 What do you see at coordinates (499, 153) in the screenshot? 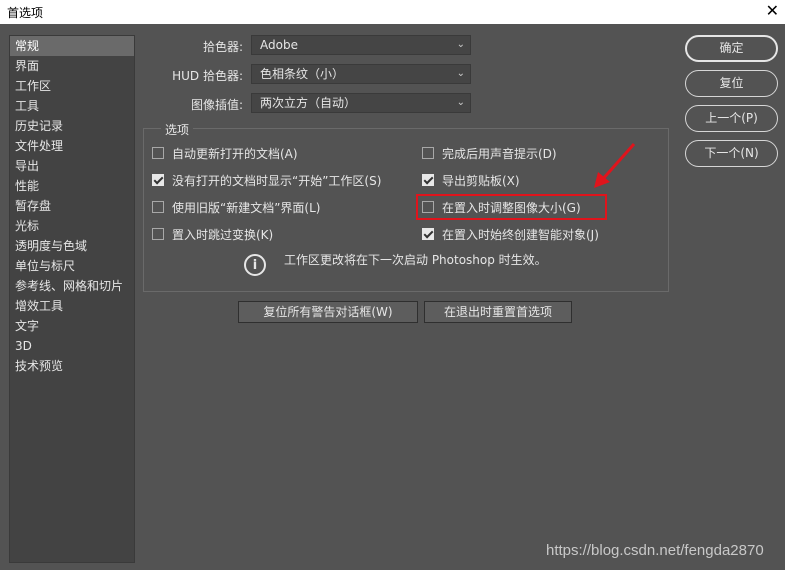
I see `checkbox-label: 完成后用声音提示(D)` at bounding box center [499, 153].